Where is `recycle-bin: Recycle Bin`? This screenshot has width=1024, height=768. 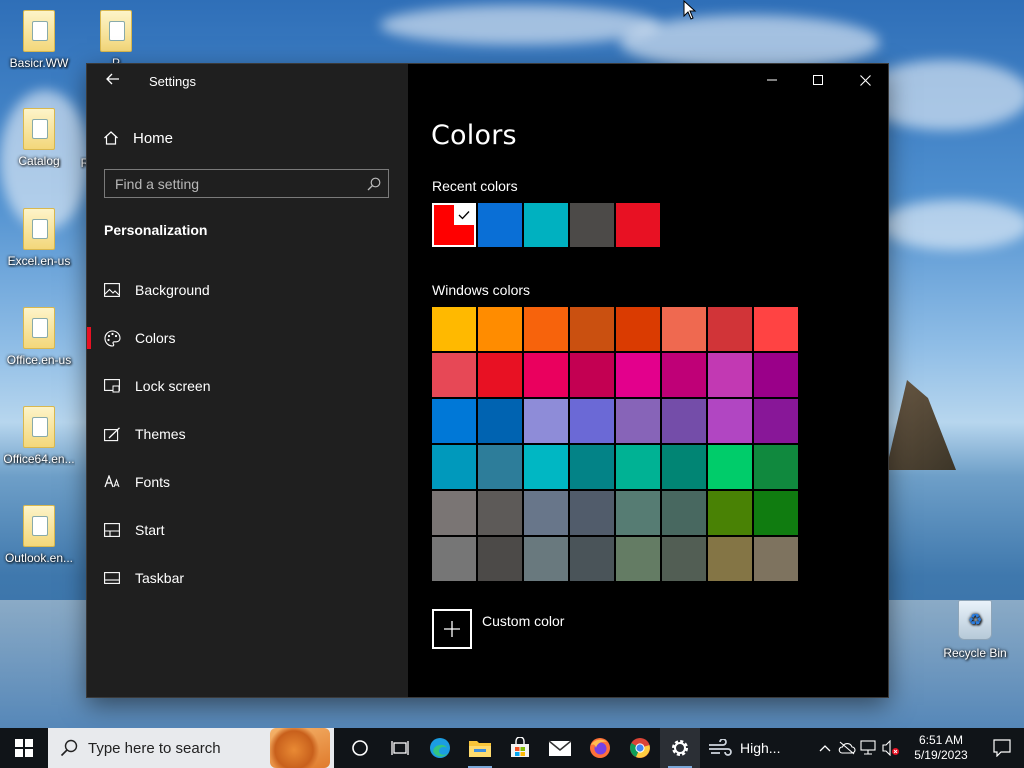
recycle-bin: Recycle Bin is located at coordinates (975, 630).